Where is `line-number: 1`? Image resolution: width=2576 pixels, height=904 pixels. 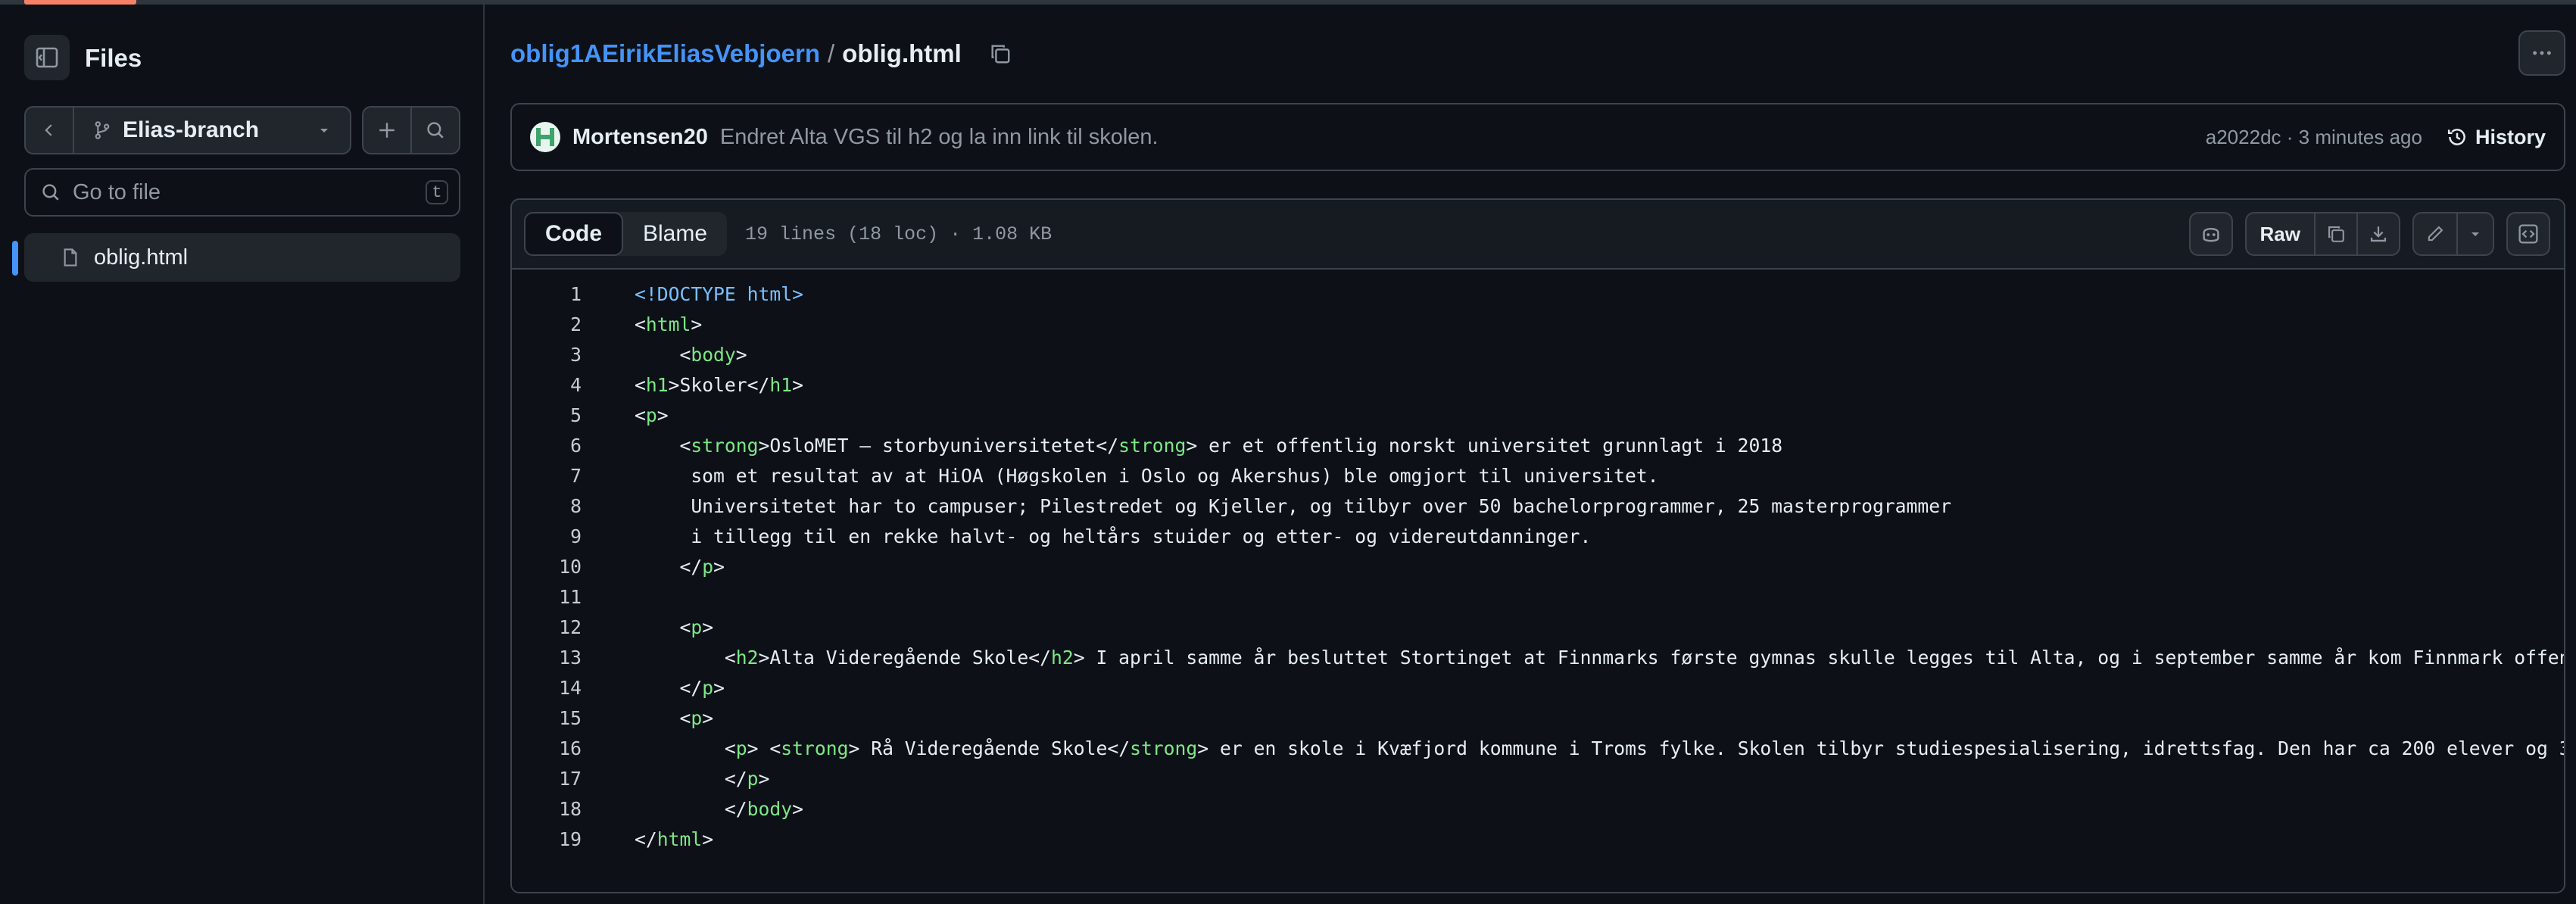
line-number: 1 is located at coordinates (547, 294).